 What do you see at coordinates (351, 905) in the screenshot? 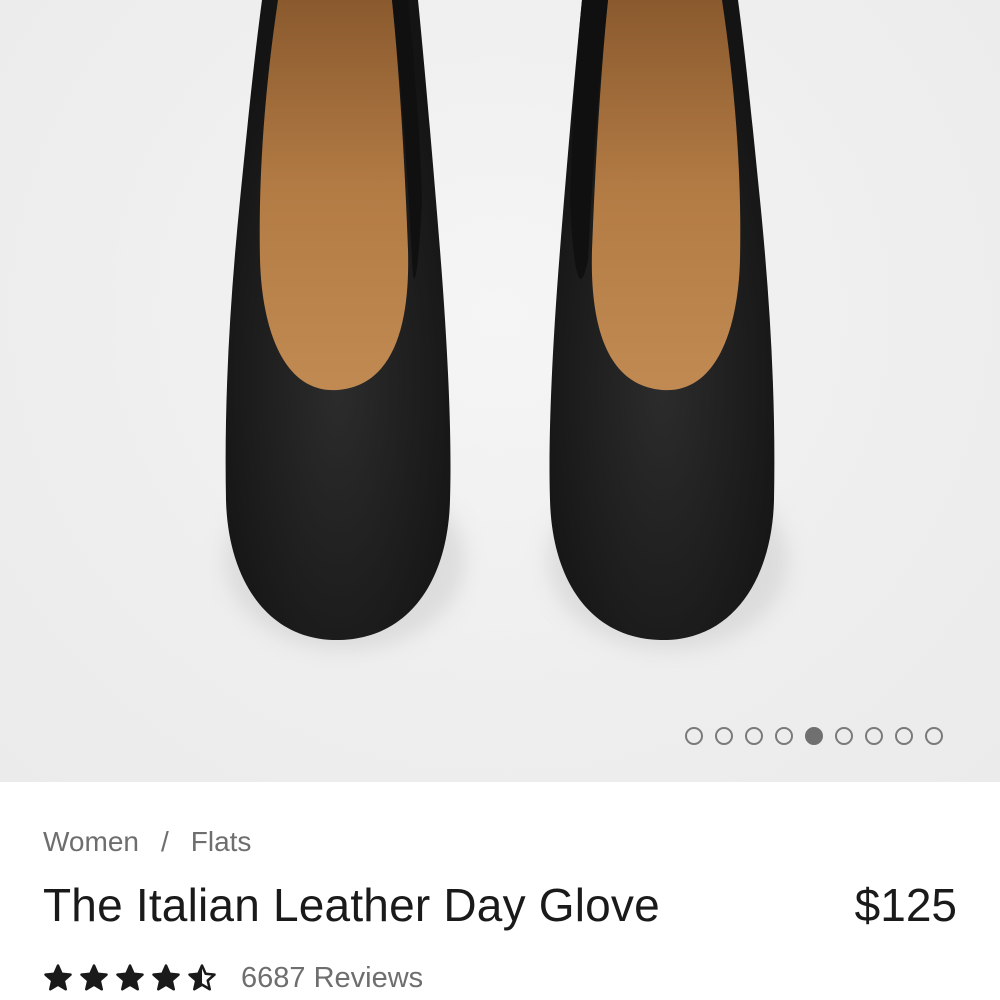
I see `product-title: The Italian Leather Day Glove` at bounding box center [351, 905].